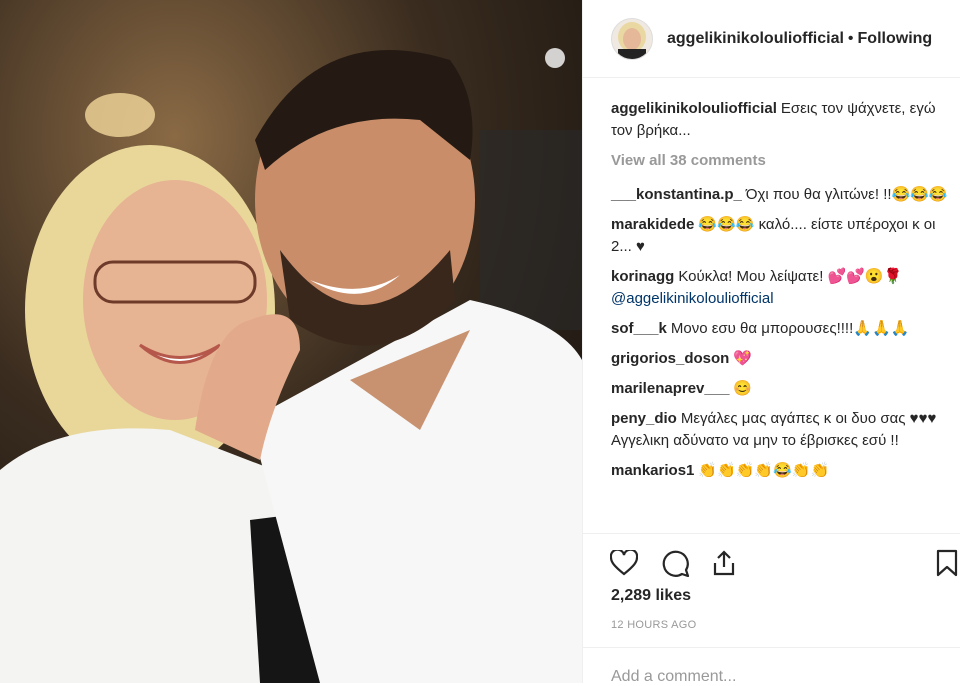 This screenshot has width=960, height=686. What do you see at coordinates (694, 108) in the screenshot?
I see `caption-username: aggelikinikolouliofficial` at bounding box center [694, 108].